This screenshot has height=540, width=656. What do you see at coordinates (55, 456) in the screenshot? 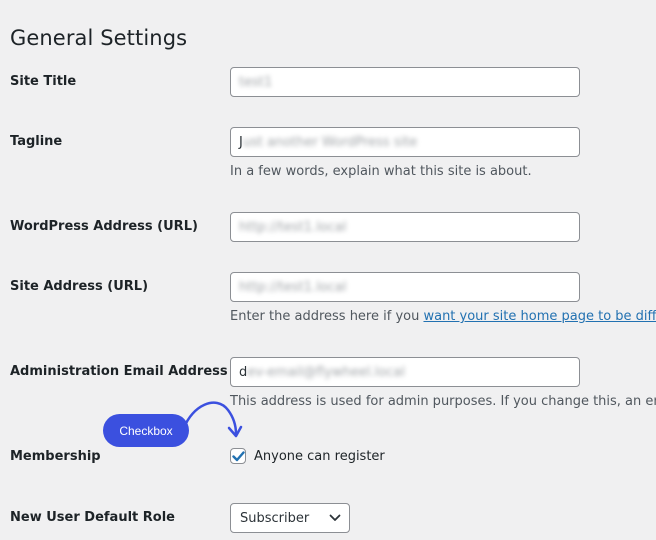
I see `membership-label: Membership` at bounding box center [55, 456].